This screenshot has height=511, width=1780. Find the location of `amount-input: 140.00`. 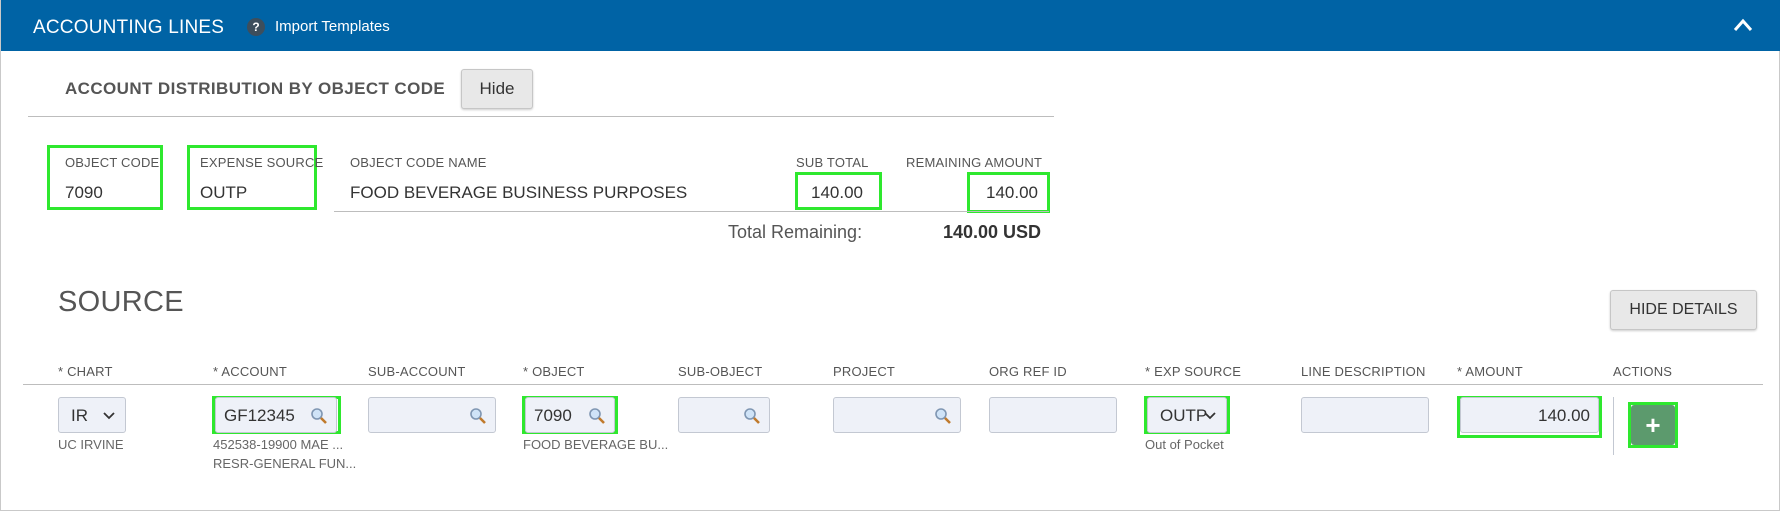

amount-input: 140.00 is located at coordinates (1529, 415).